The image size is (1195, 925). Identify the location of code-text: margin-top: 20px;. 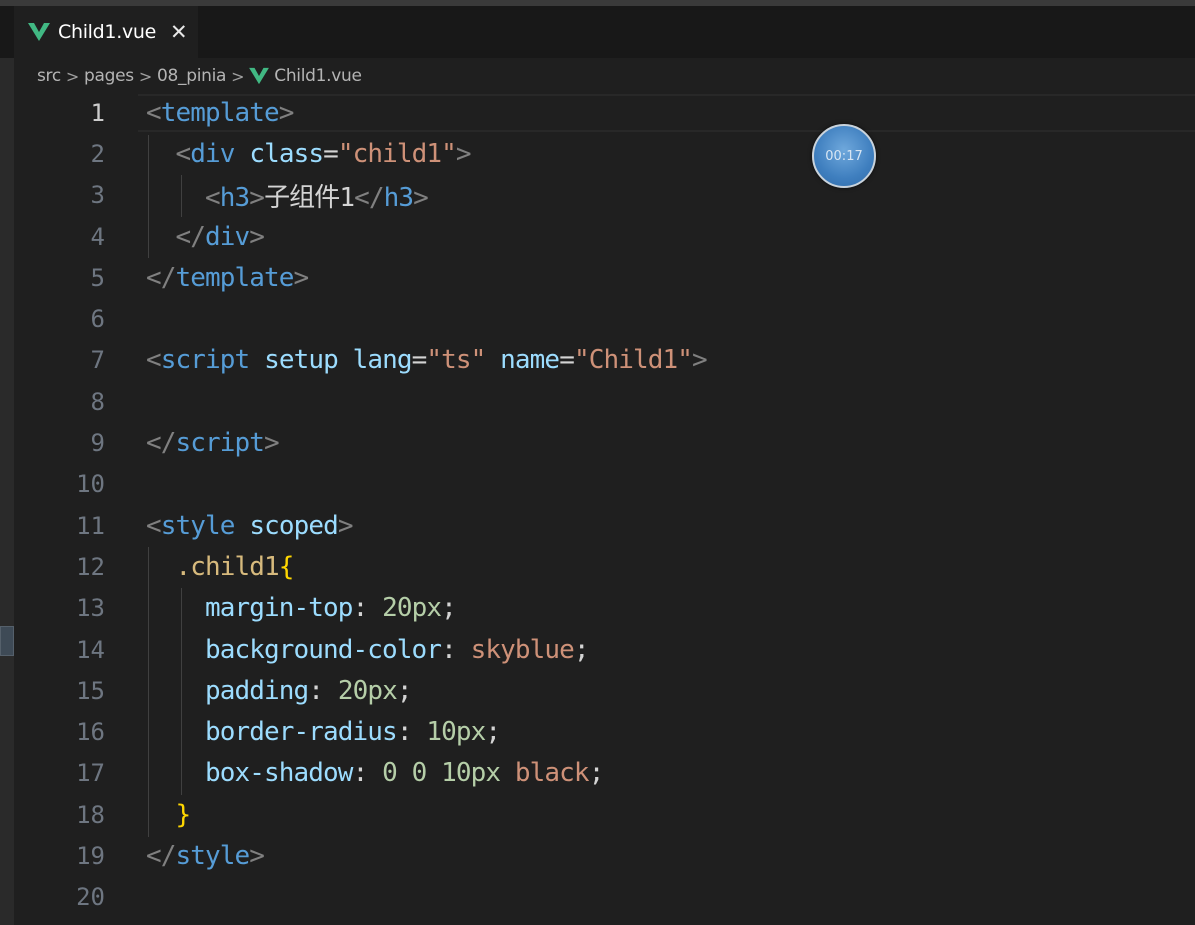
(301, 608).